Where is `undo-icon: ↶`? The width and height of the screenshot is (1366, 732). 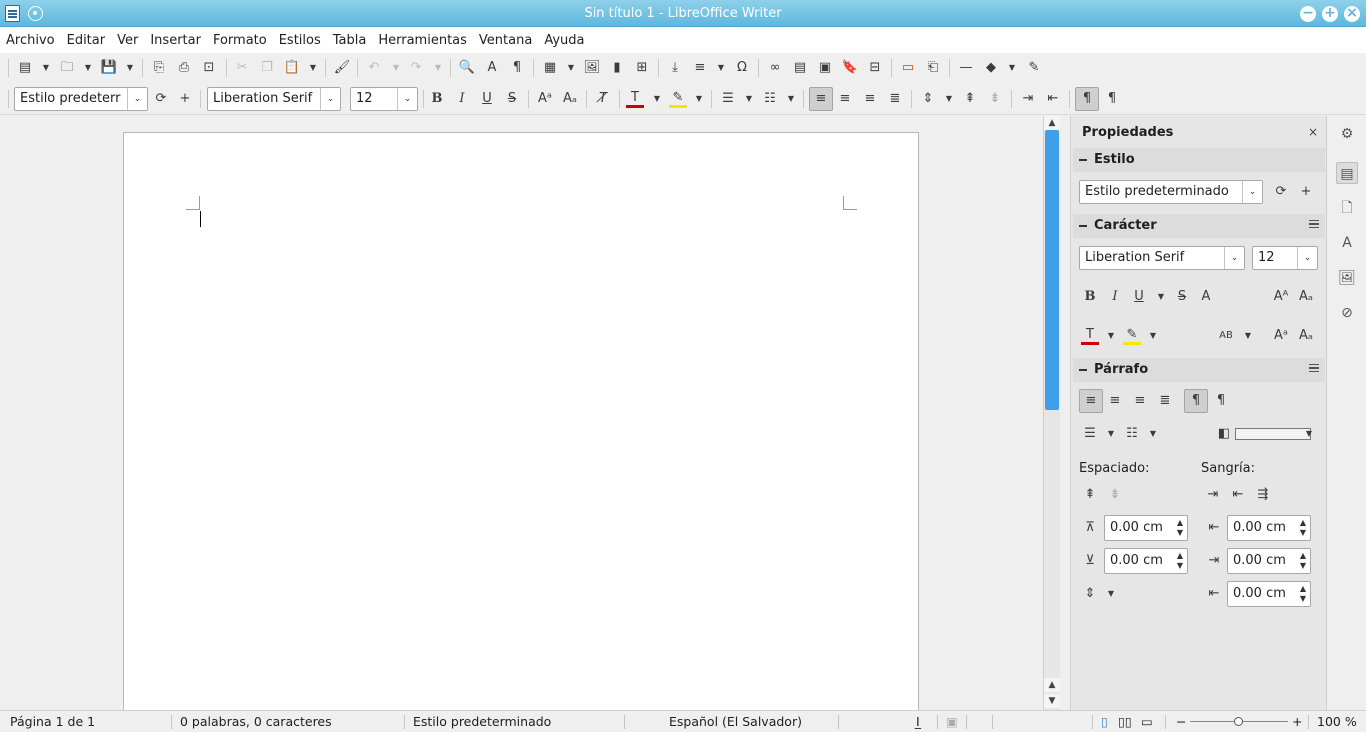 undo-icon: ↶ is located at coordinates (374, 68).